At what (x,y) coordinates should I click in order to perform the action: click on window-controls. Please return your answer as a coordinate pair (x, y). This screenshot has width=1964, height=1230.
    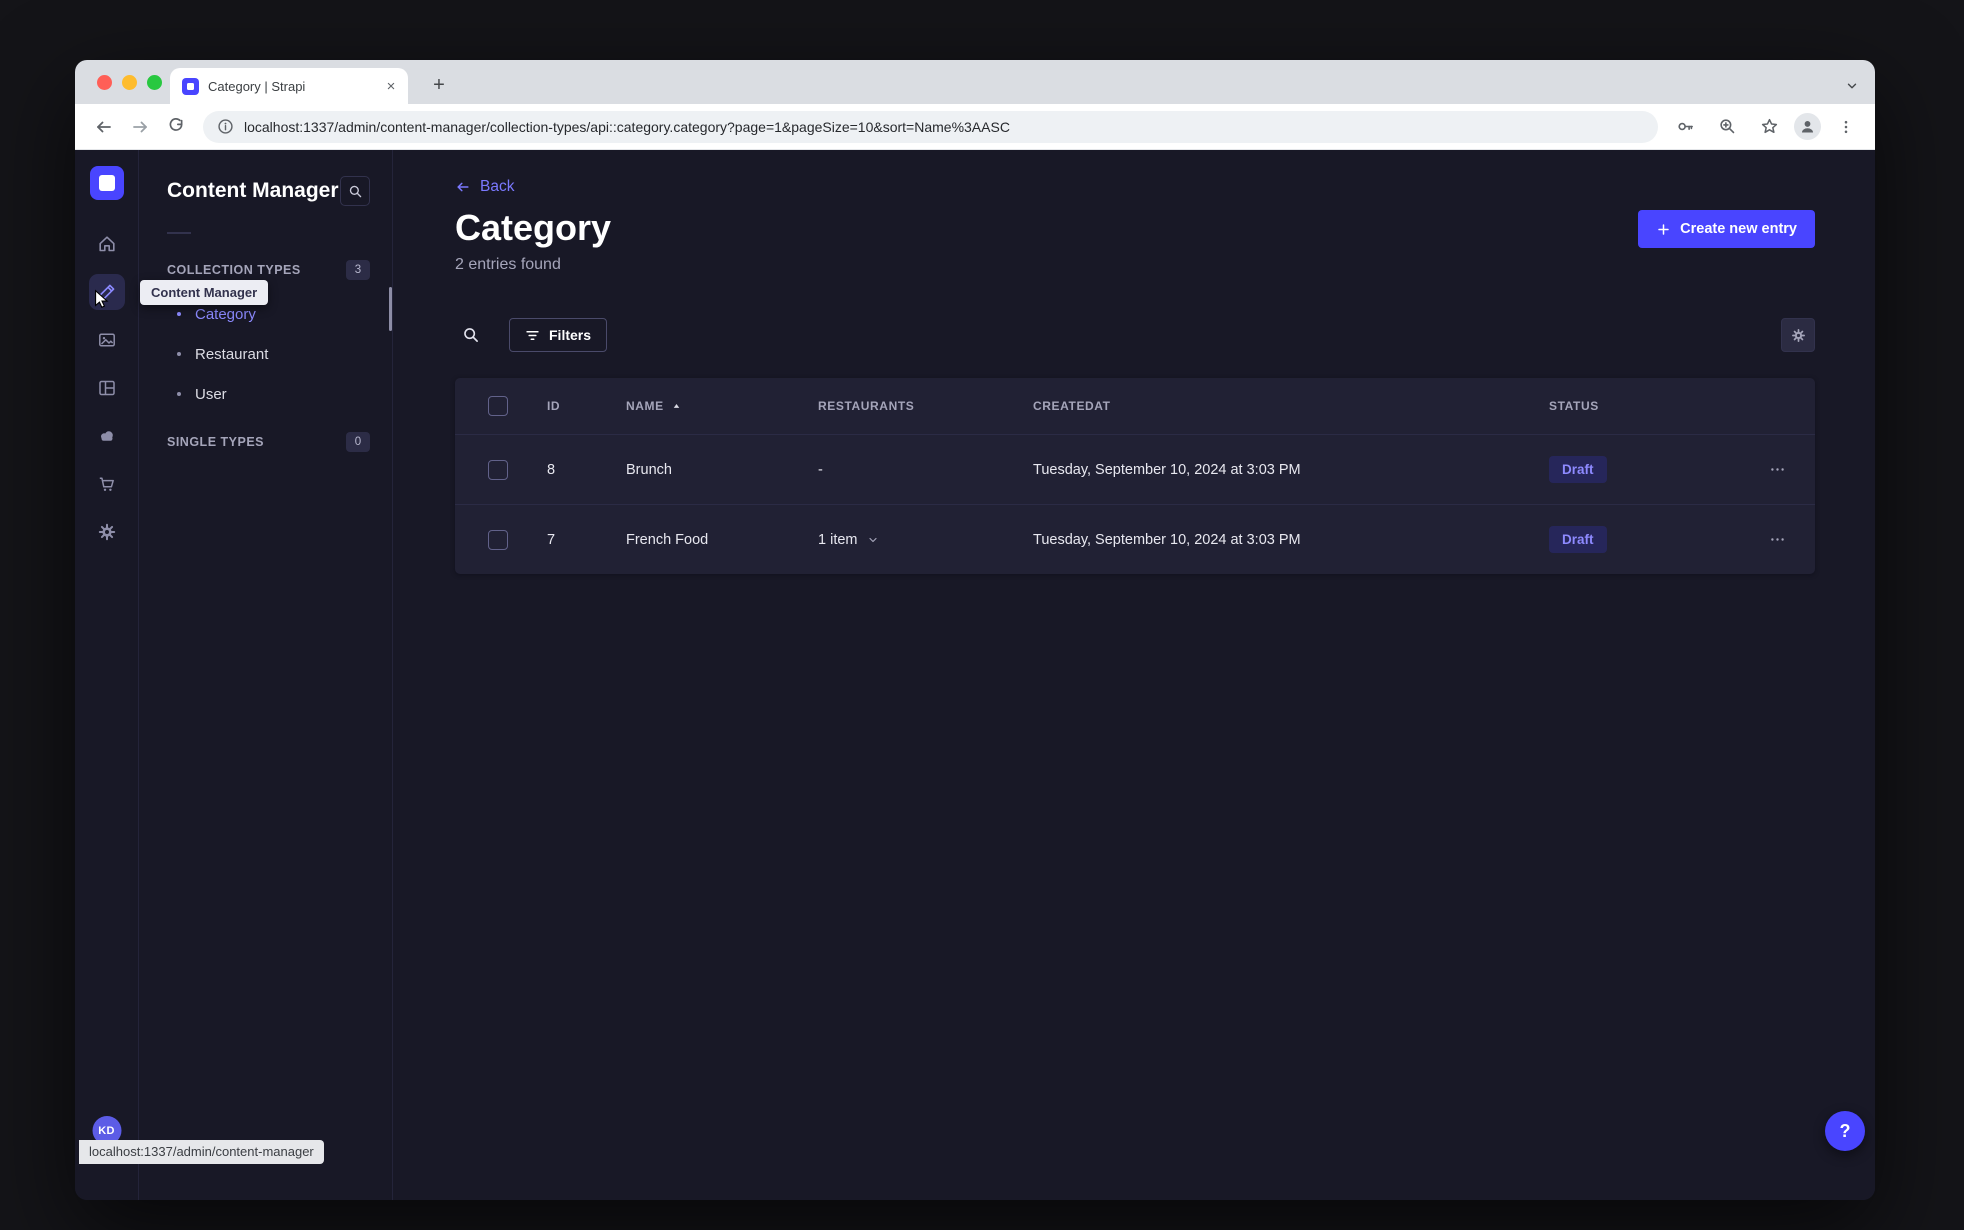
    Looking at the image, I should click on (129, 82).